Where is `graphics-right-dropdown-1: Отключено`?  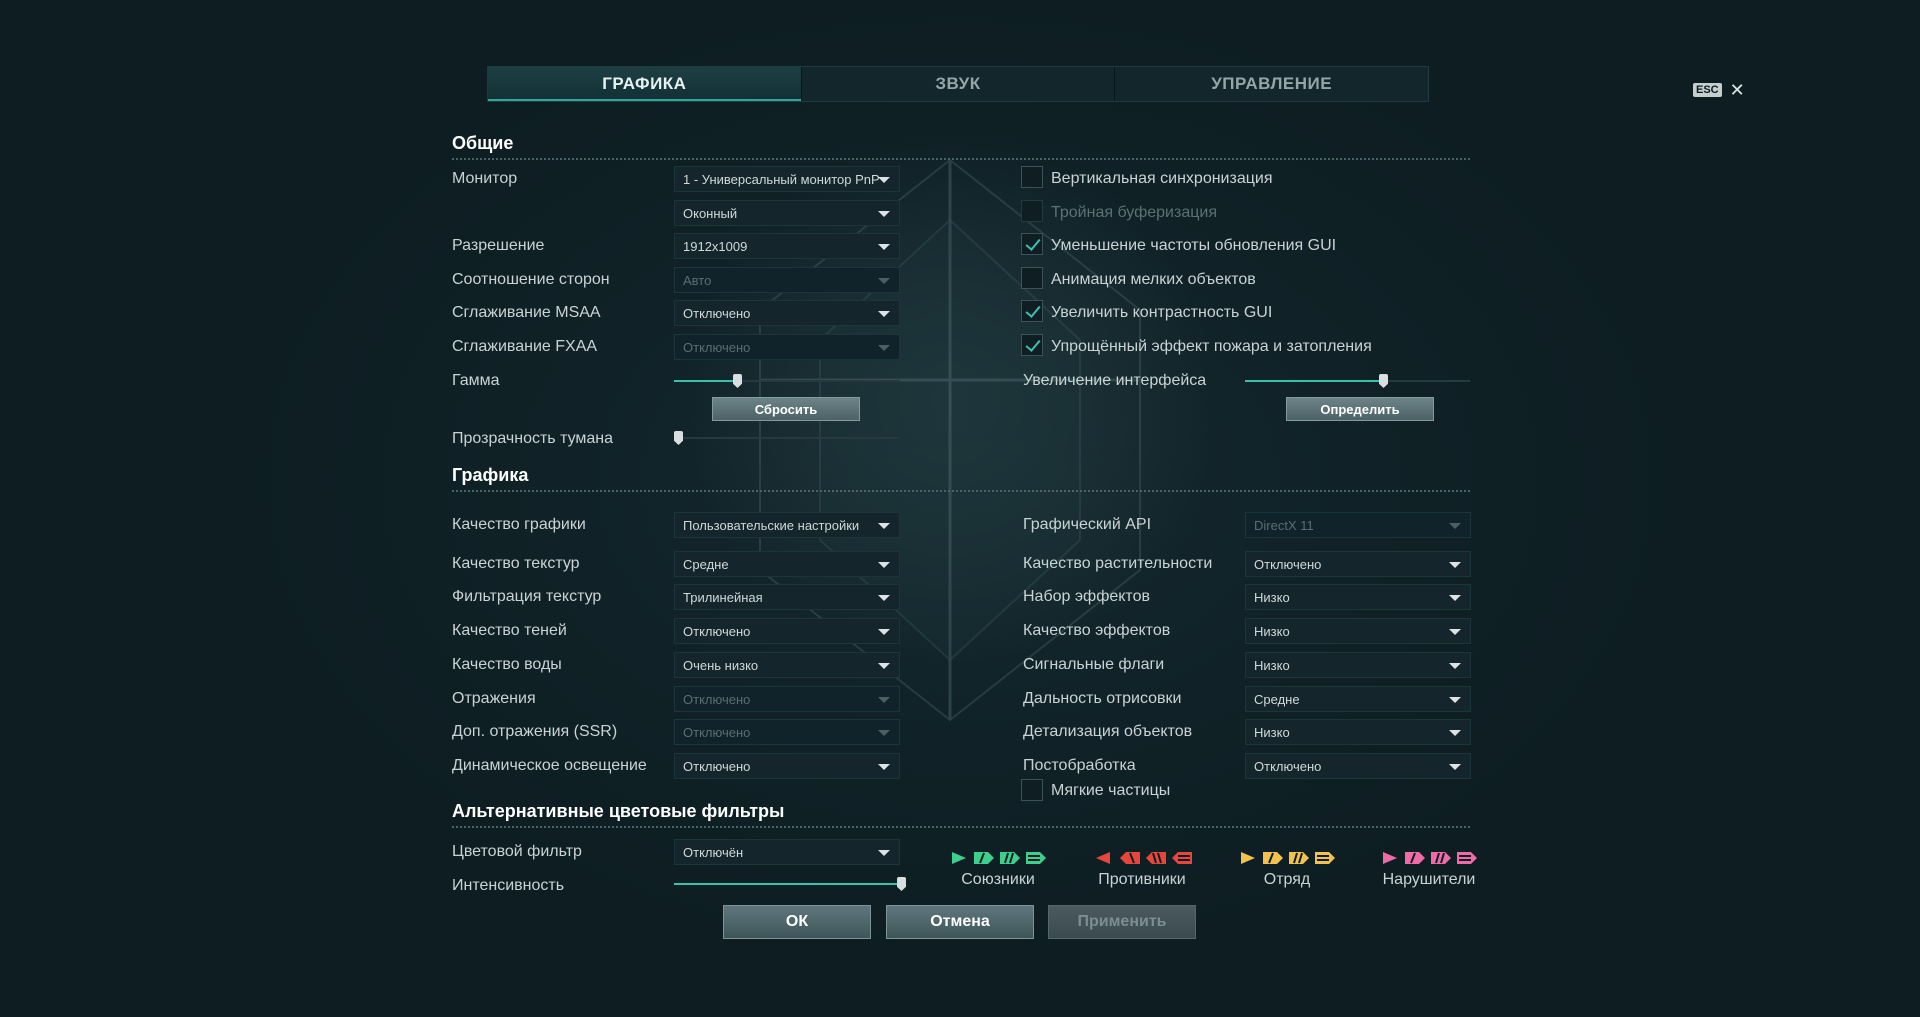
graphics-right-dropdown-1: Отключено is located at coordinates (1358, 564).